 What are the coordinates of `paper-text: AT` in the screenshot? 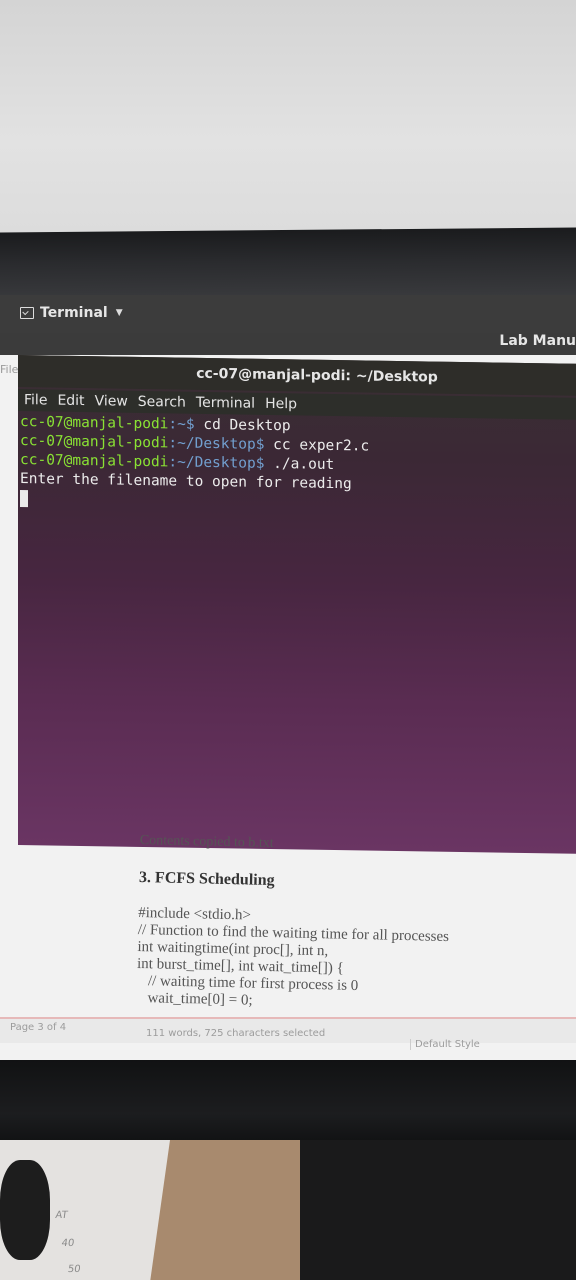 It's located at (61, 1215).